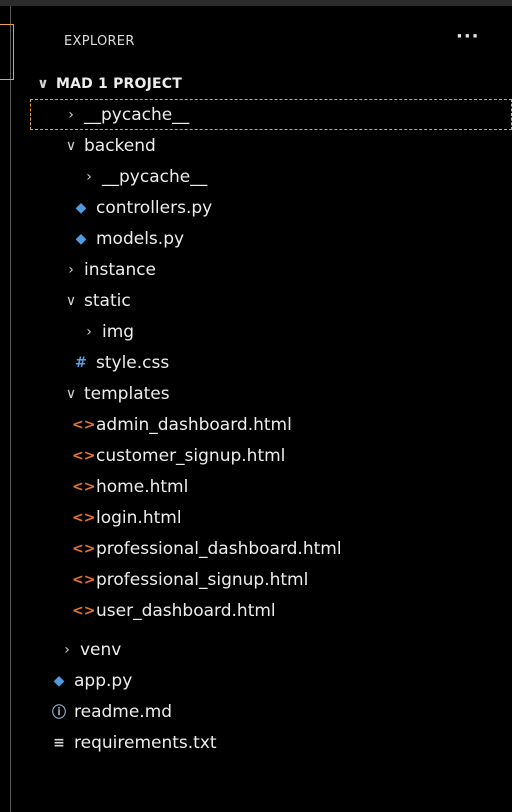  Describe the element at coordinates (154, 207) in the screenshot. I see `tree-item-label: controllers.py` at that location.